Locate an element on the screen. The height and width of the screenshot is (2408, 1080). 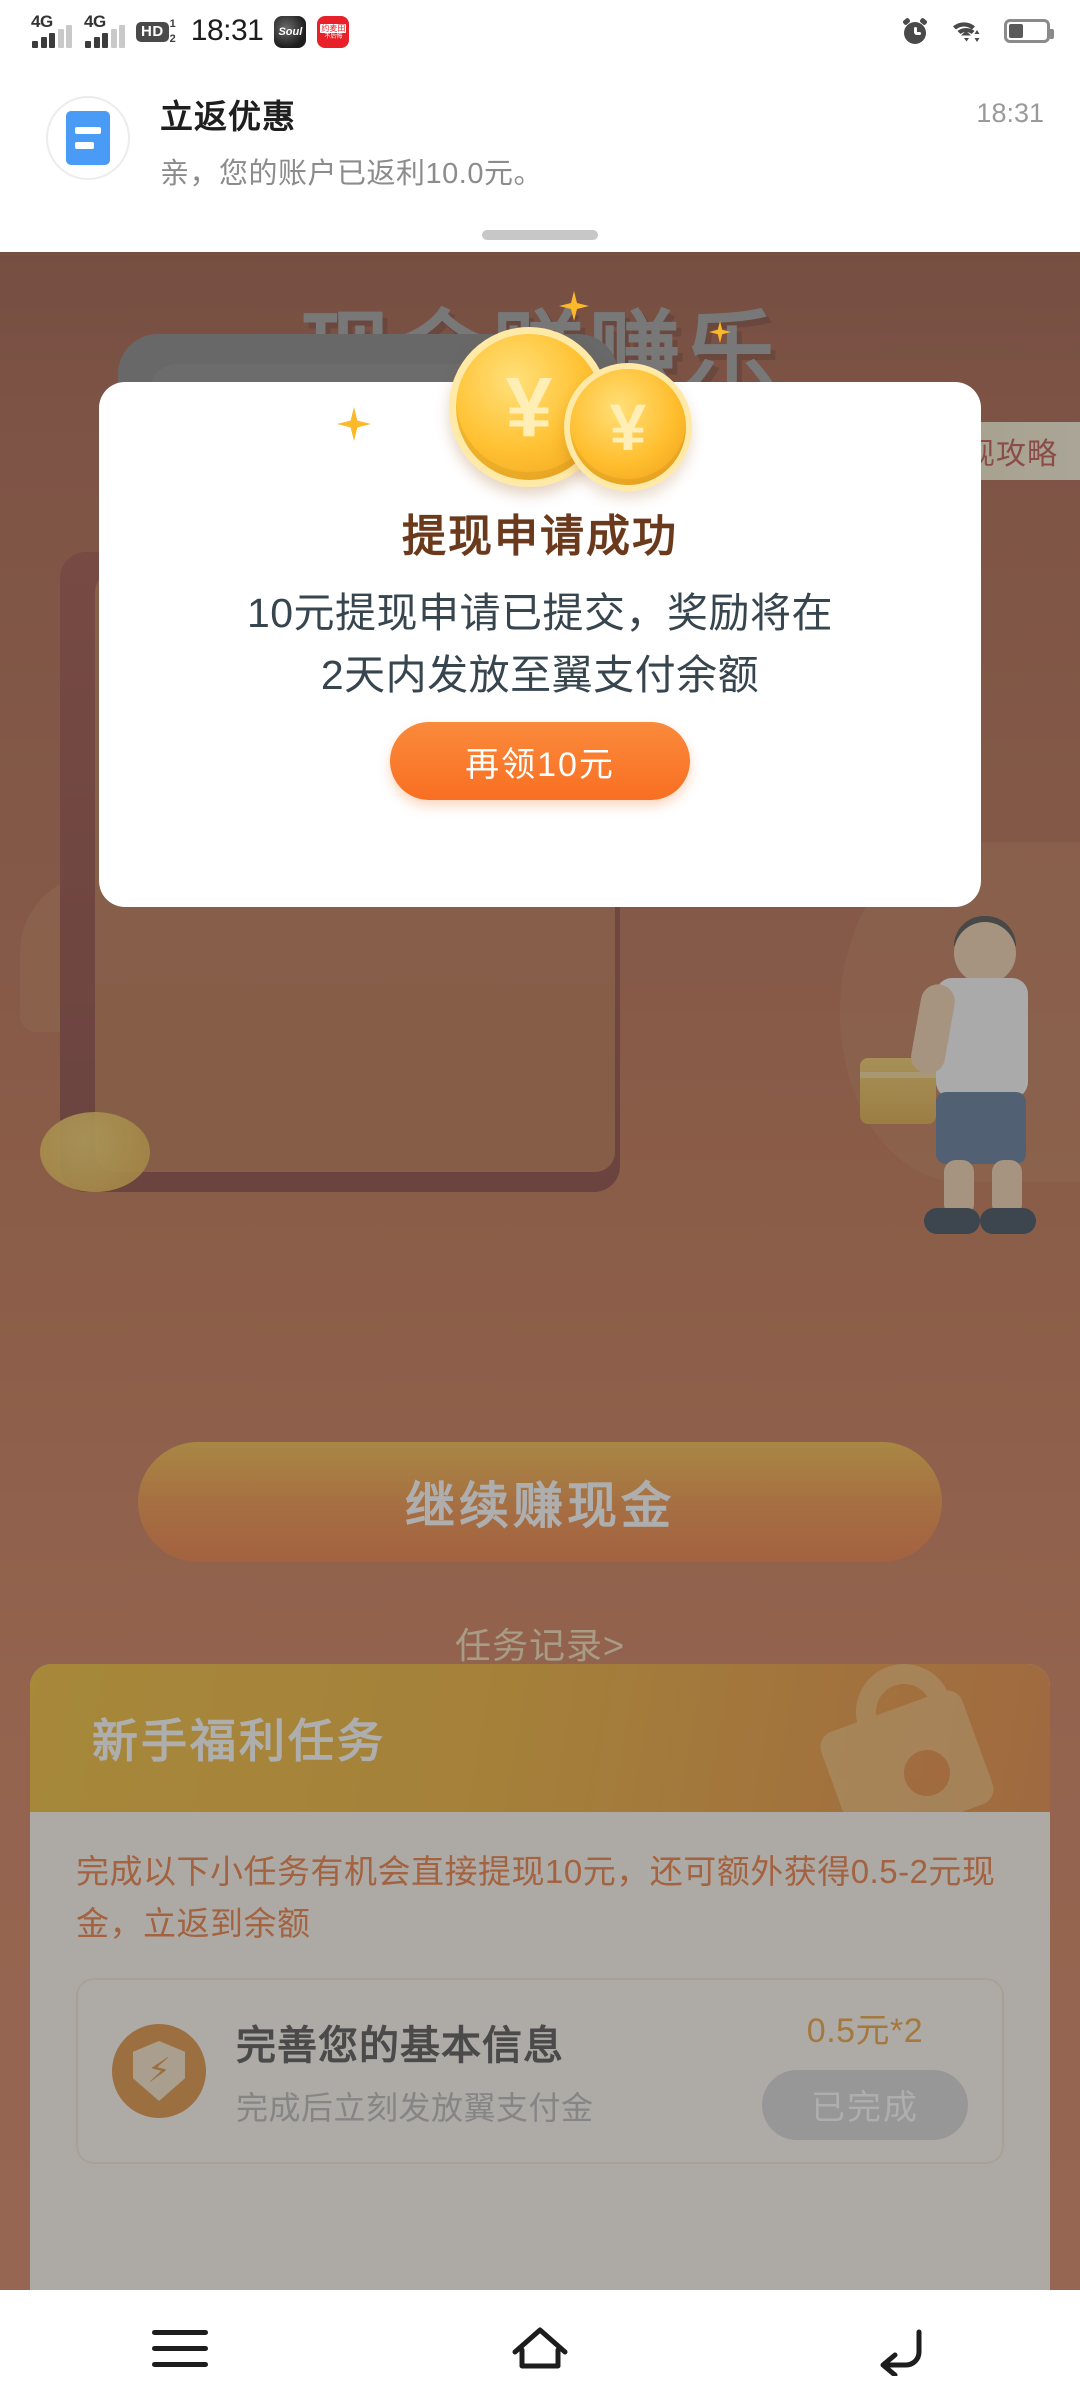
signal-icon-sim2: 4G is located at coordinates (104, 30).